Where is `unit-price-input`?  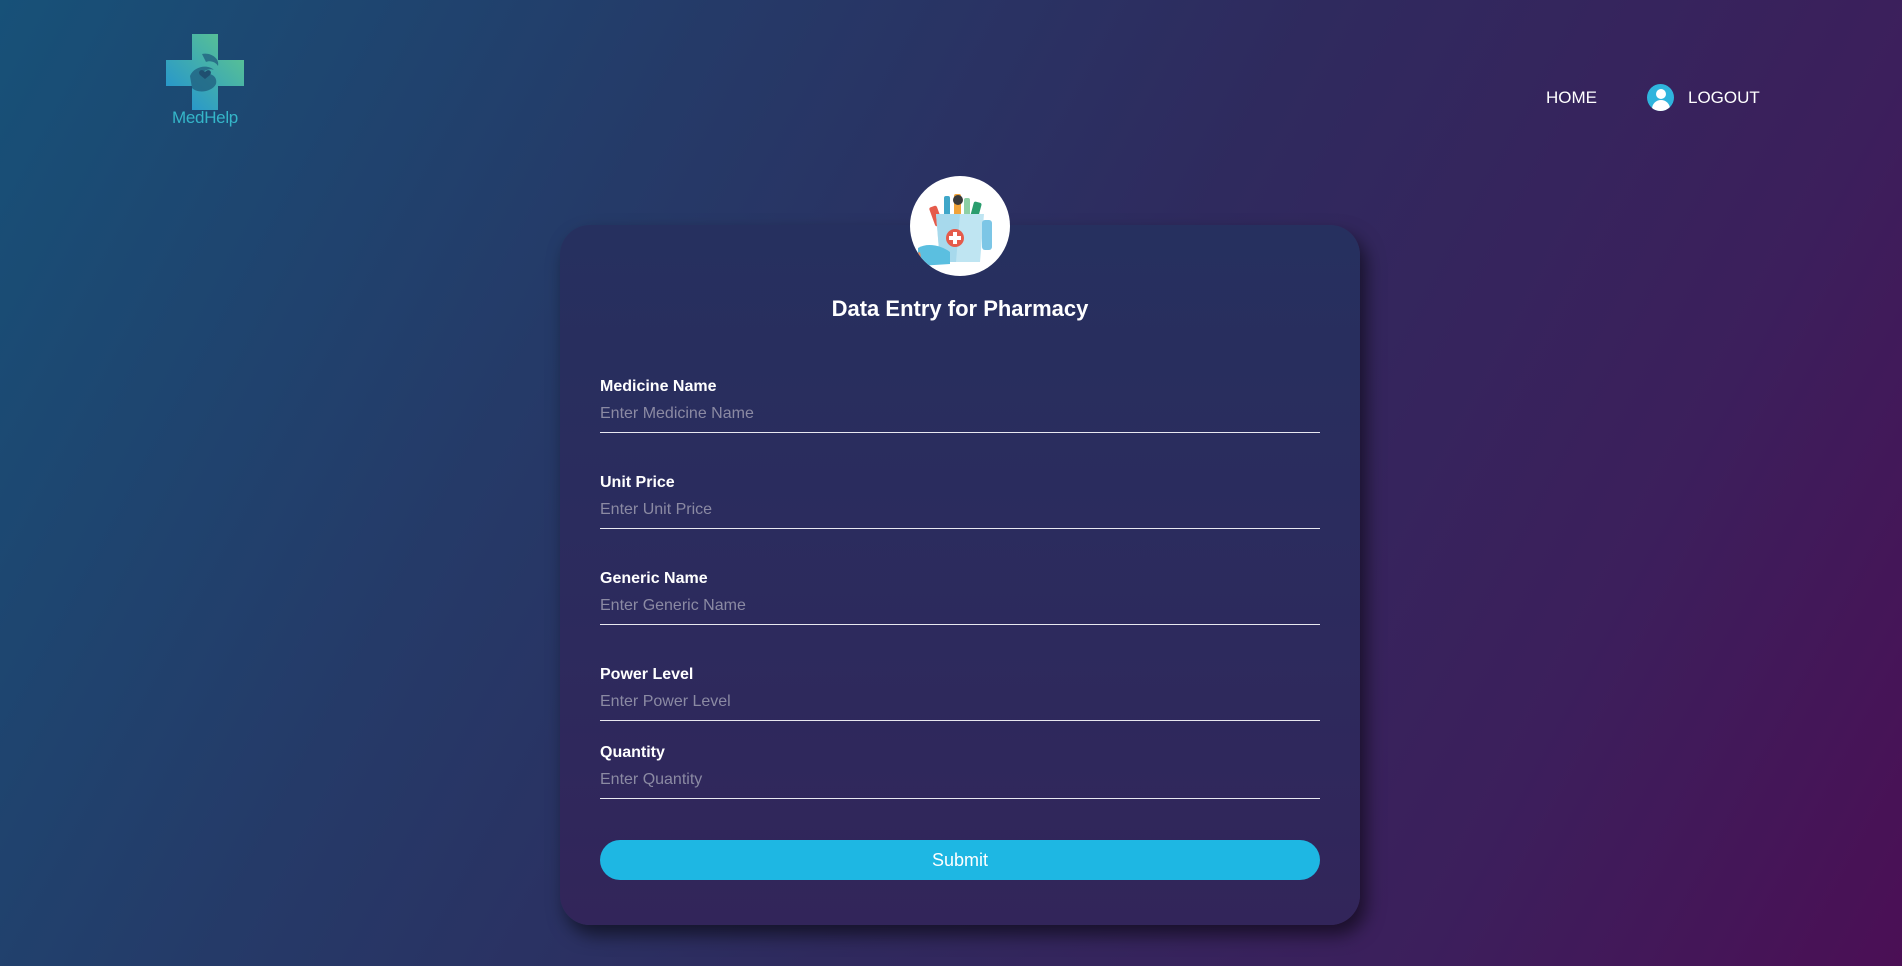
unit-price-input is located at coordinates (960, 515).